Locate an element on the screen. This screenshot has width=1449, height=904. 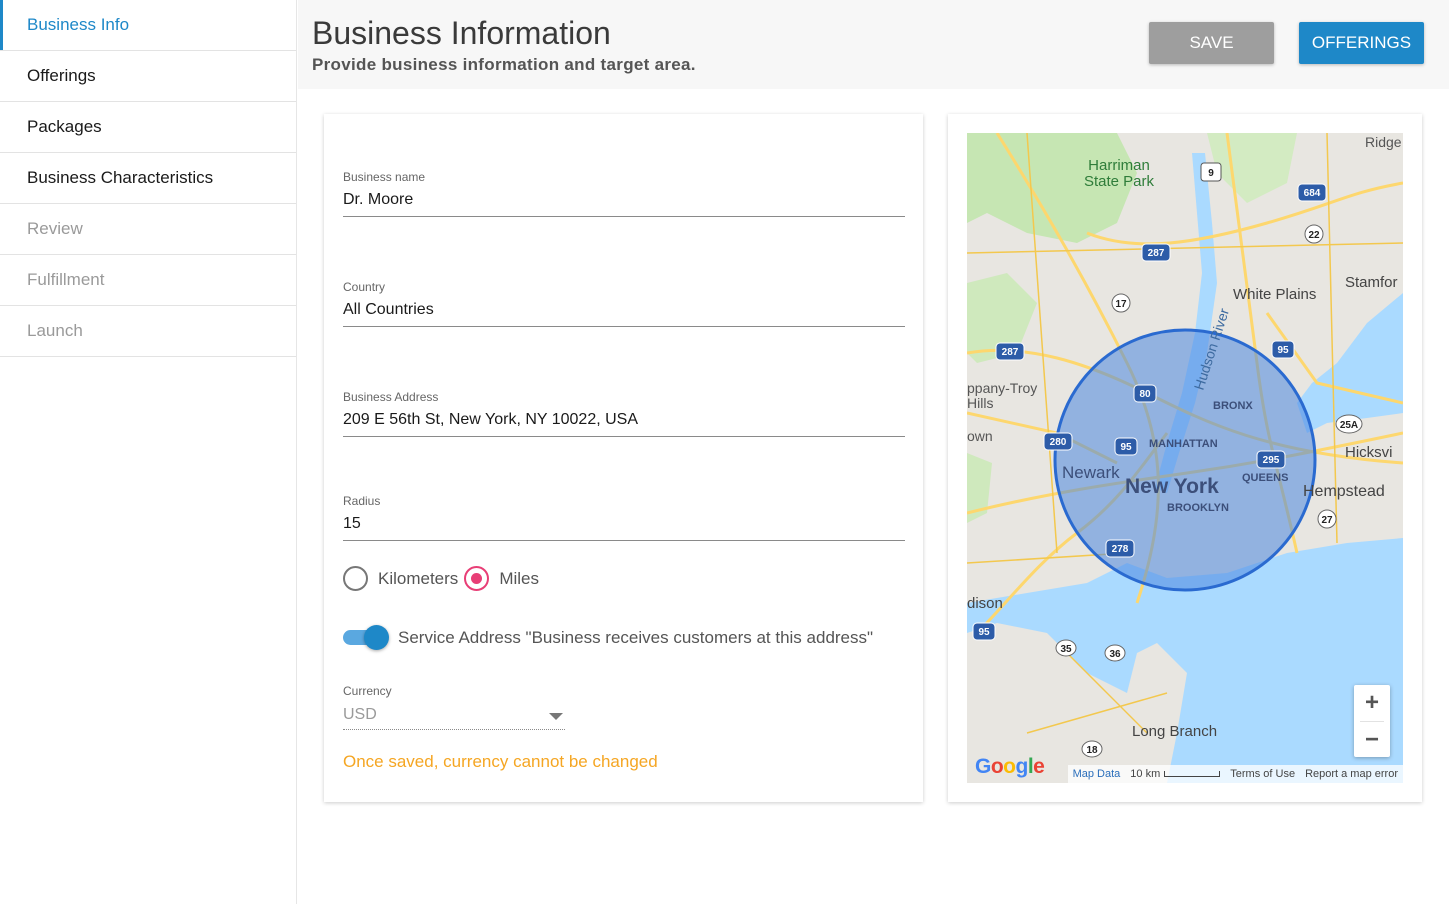
service-address-toggle is located at coordinates (366, 637).